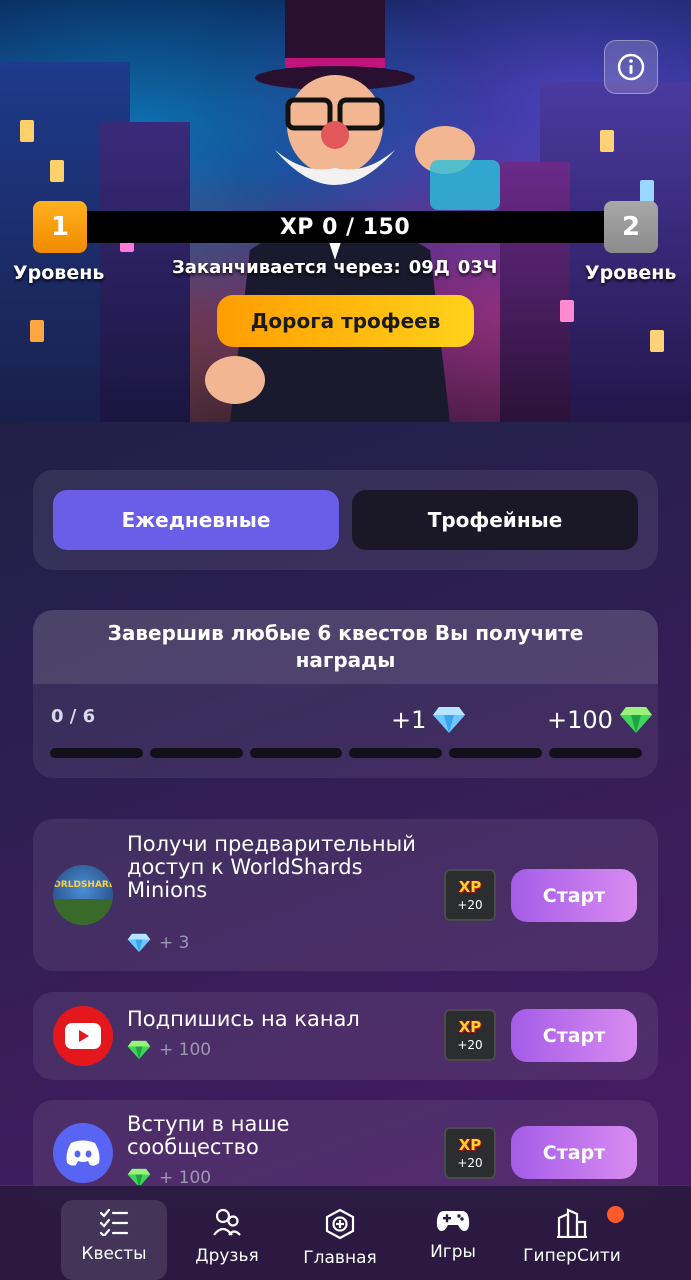  I want to click on reward-milestone-1: +1, so click(428, 720).